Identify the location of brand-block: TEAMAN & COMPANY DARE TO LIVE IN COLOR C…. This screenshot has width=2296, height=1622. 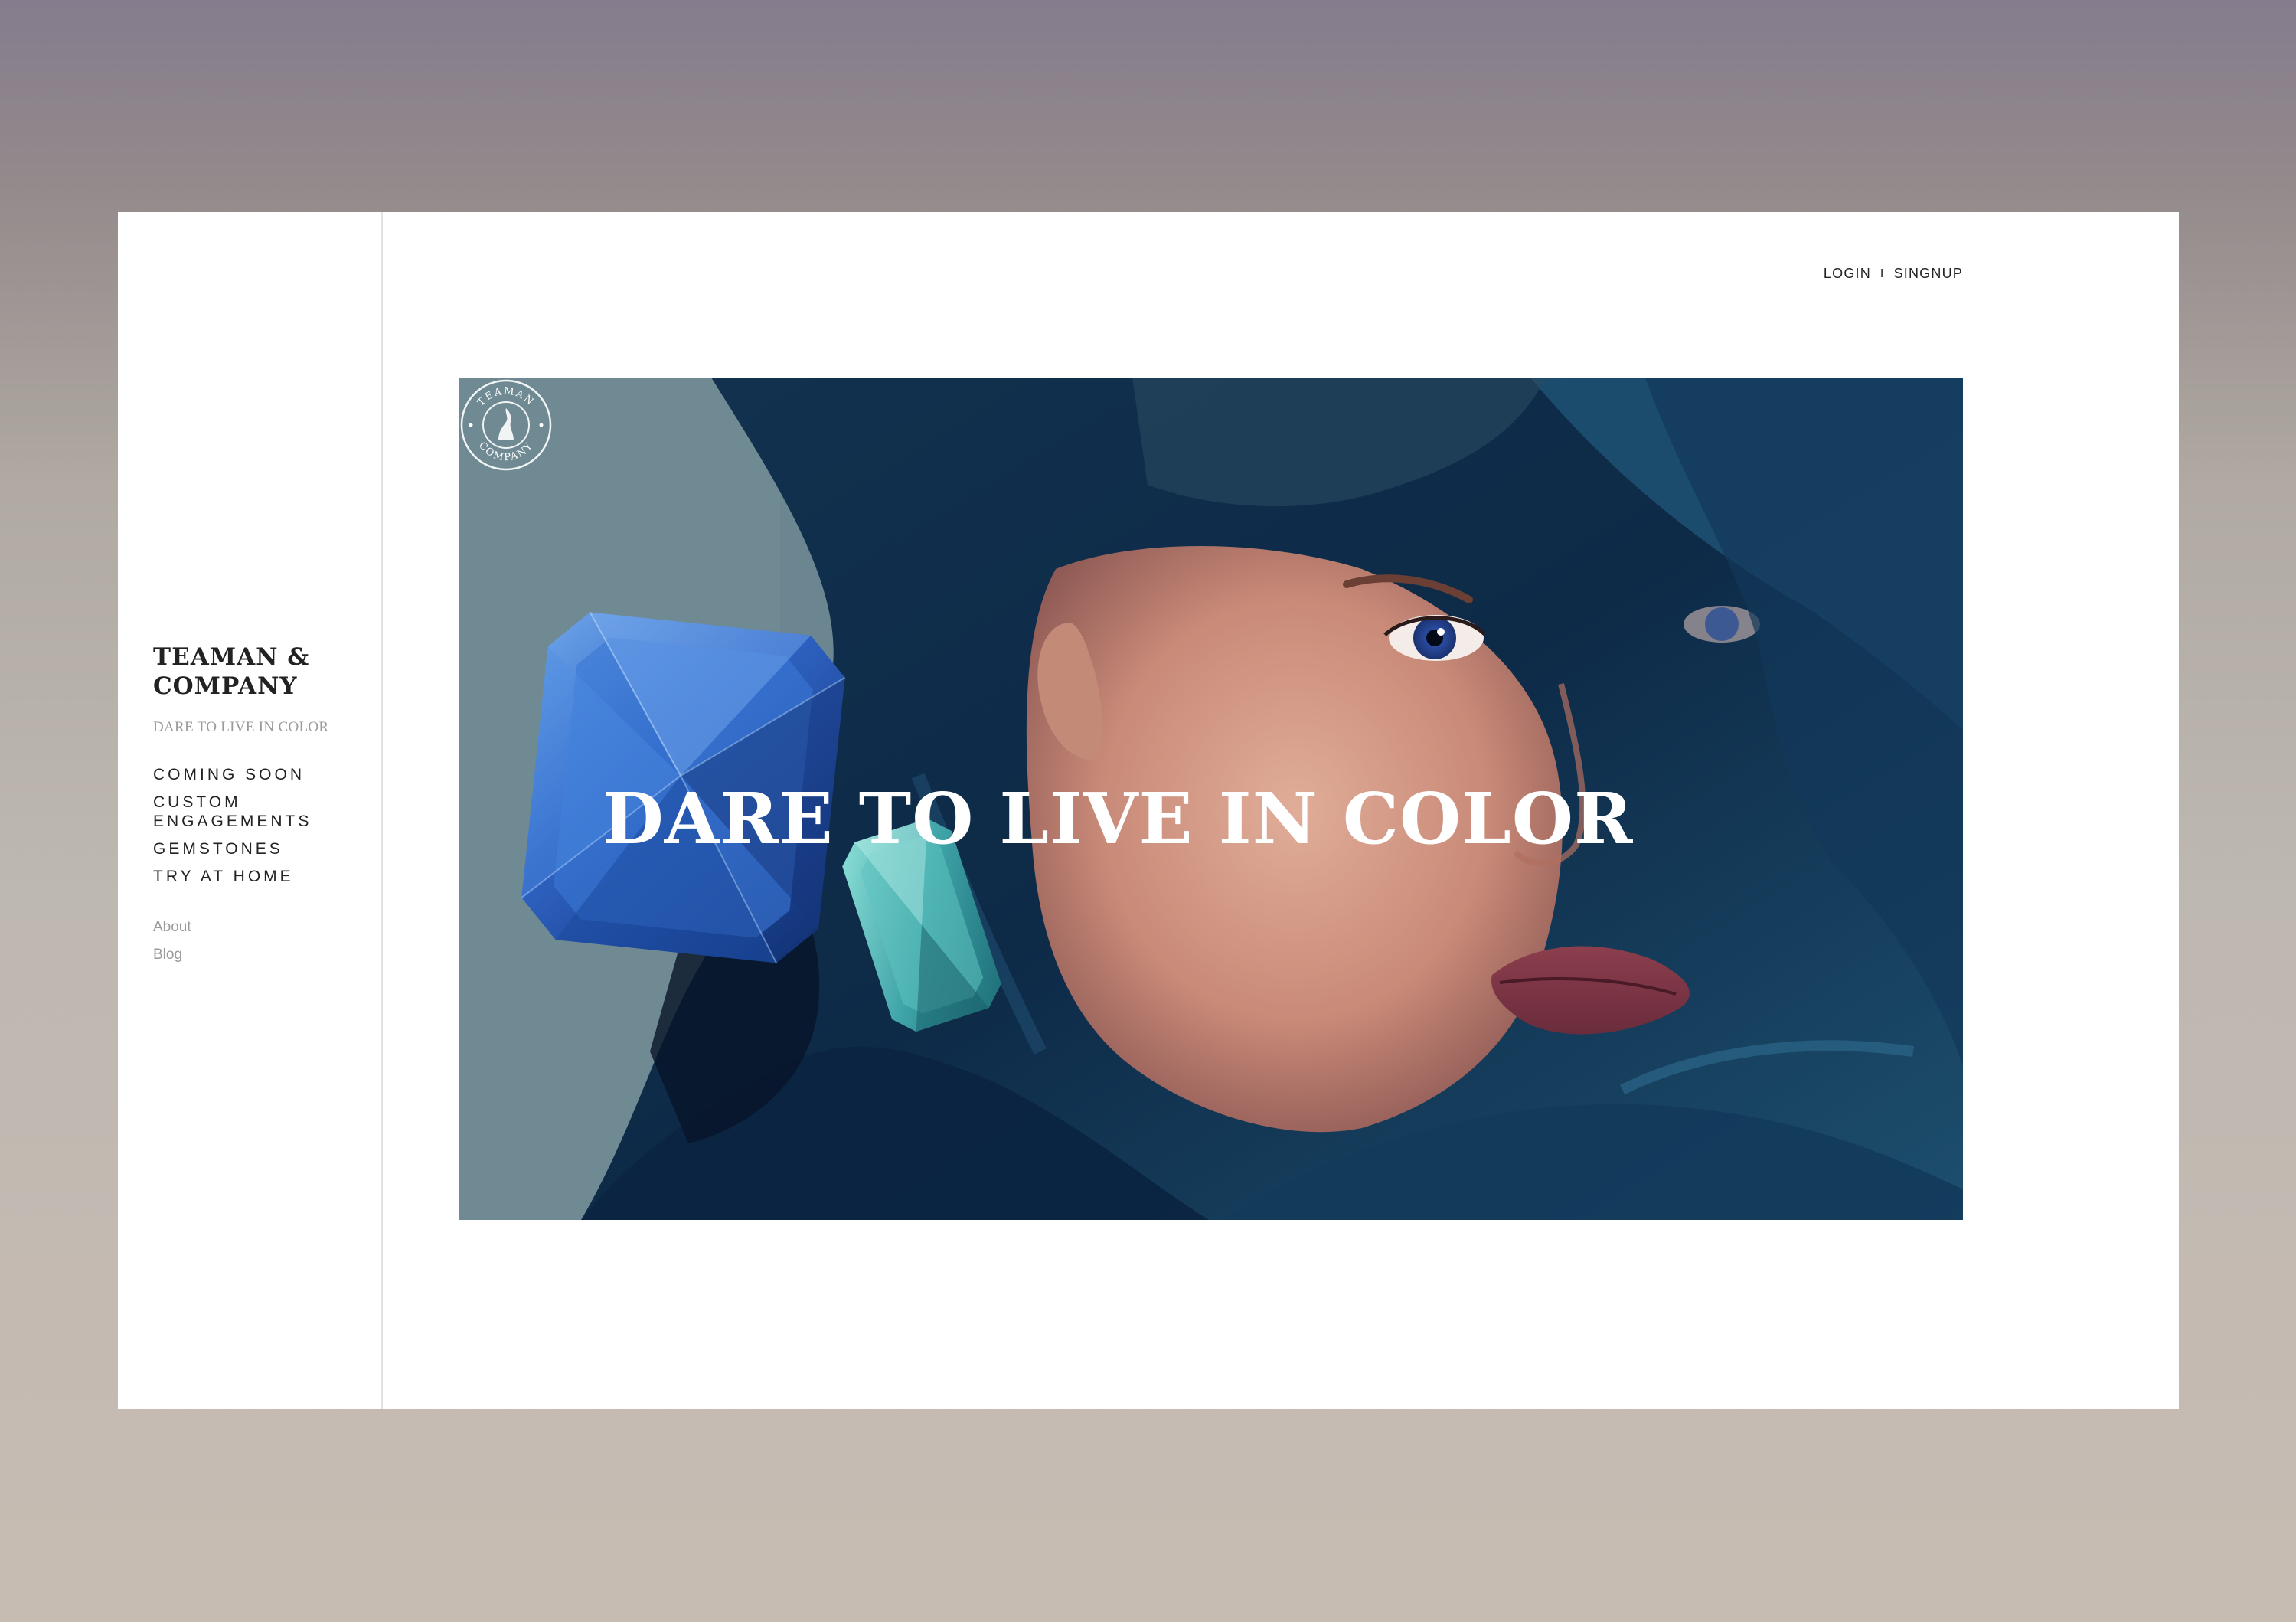
(264, 808).